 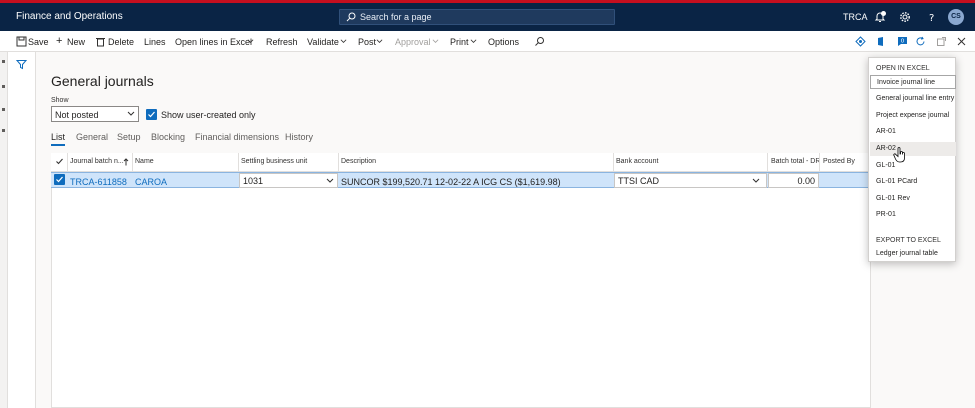 What do you see at coordinates (77, 115) in the screenshot?
I see `show-select-value: Not posted` at bounding box center [77, 115].